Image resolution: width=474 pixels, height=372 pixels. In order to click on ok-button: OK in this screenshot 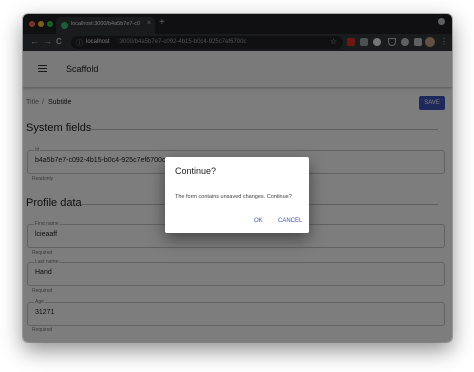, I will do `click(258, 221)`.